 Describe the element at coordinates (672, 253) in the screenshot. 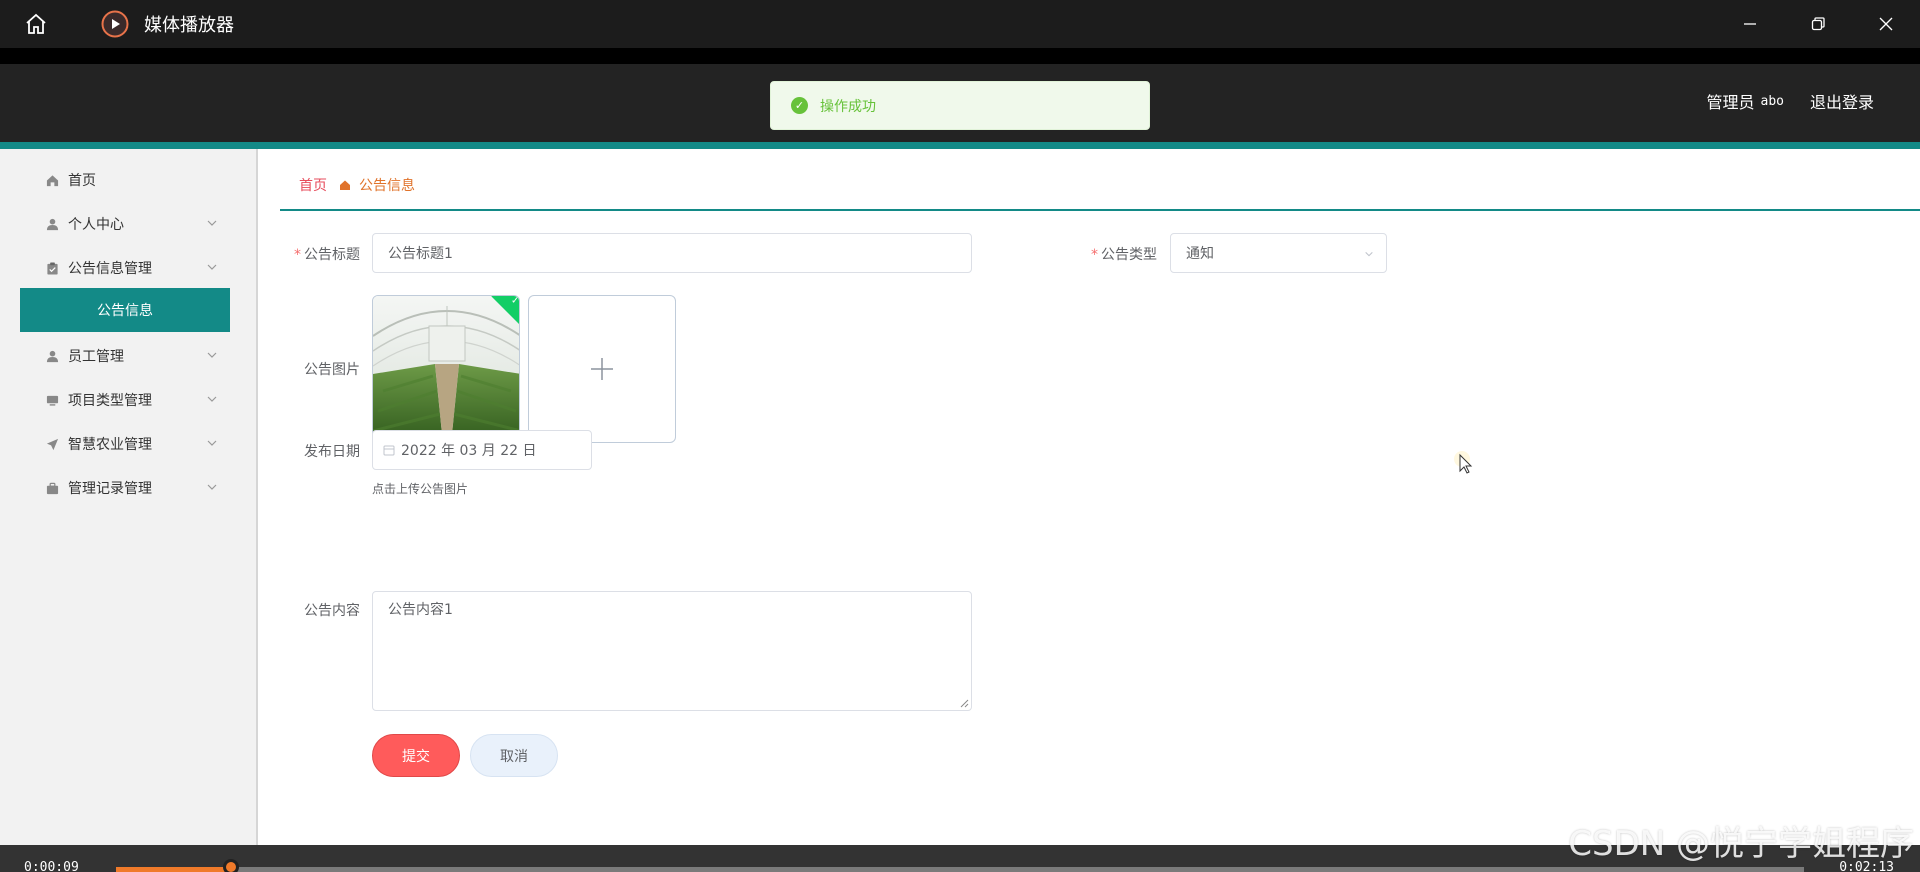

I see `title-input: 公告标题1` at that location.